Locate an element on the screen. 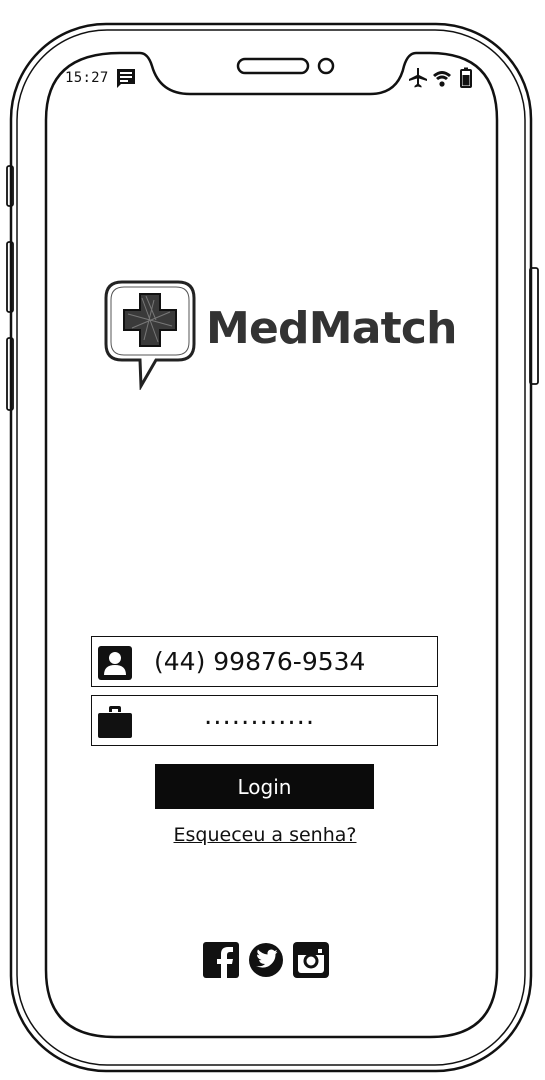 Image resolution: width=545 pixels, height=1080 pixels. status-icons is located at coordinates (440, 77).